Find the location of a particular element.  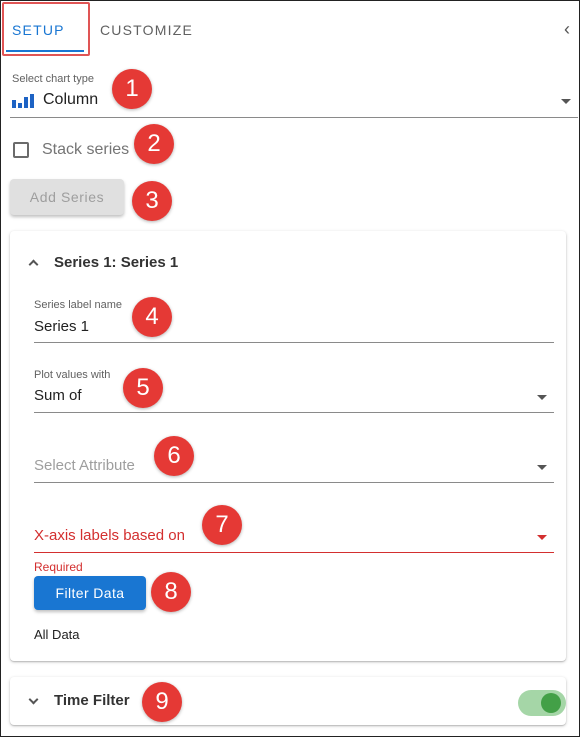

annotation-marker-1: 1 is located at coordinates (132, 89).